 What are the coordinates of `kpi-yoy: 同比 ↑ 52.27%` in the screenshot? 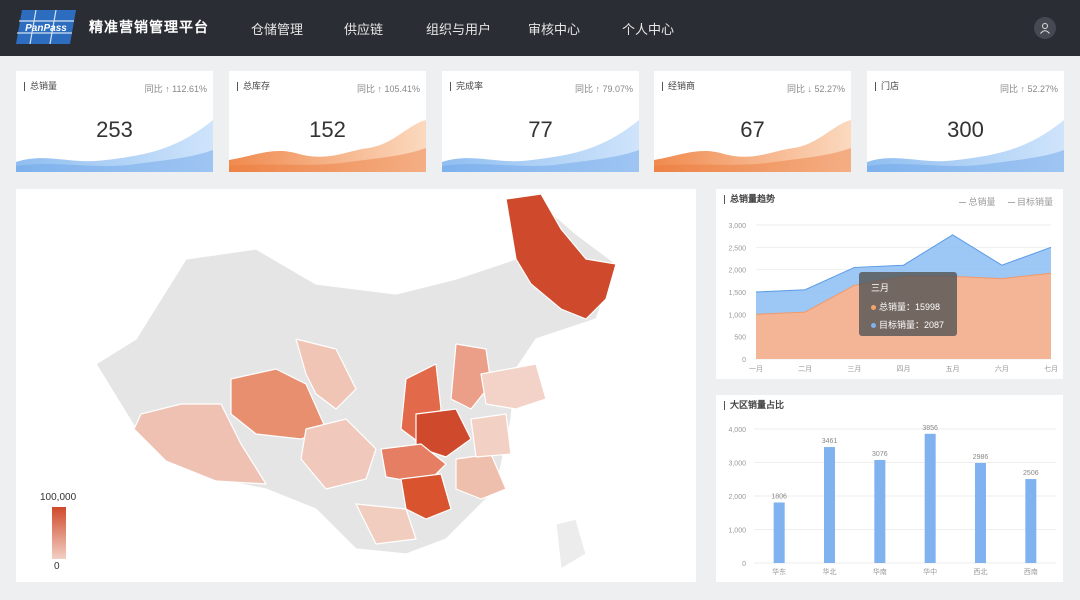 It's located at (1028, 89).